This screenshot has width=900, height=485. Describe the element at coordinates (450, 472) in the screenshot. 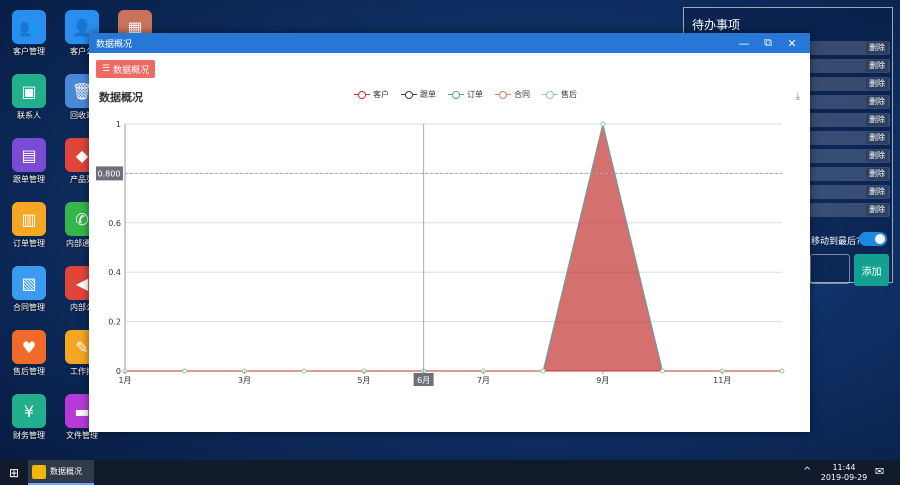

I see `taskbar: ⊞ 数据概况 ^ 11:44 2019-09-29 ✉` at that location.